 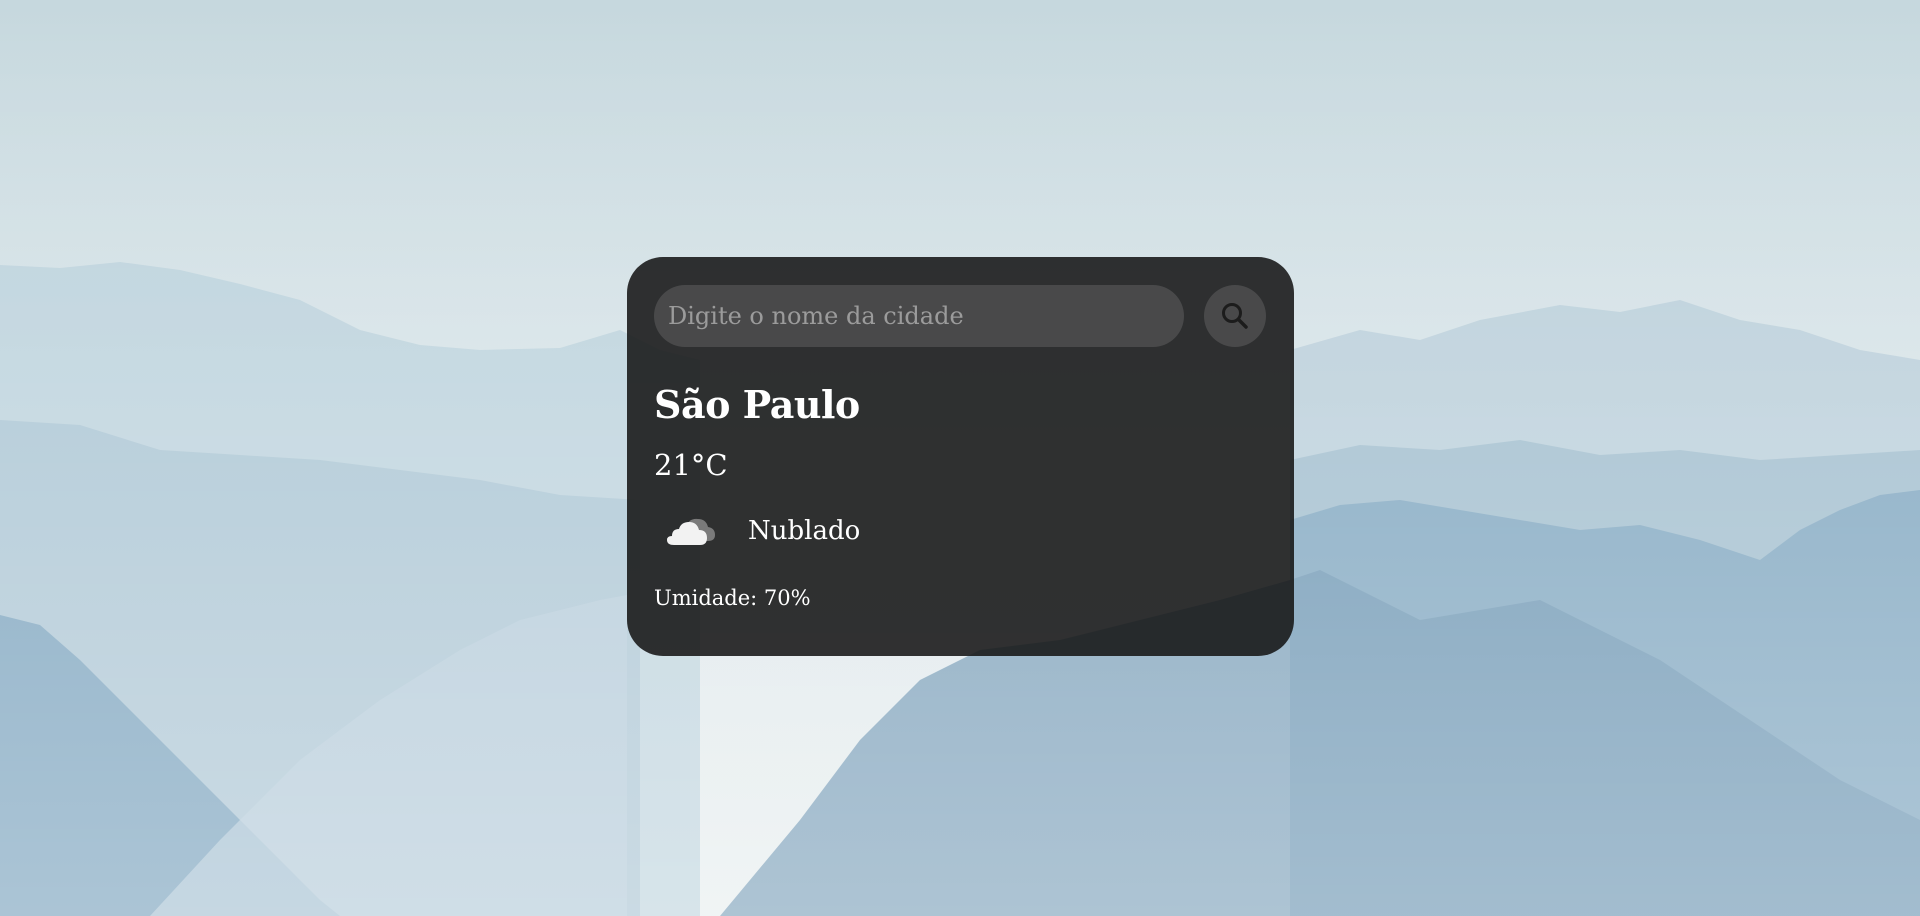 What do you see at coordinates (919, 316) in the screenshot?
I see `city-search-input` at bounding box center [919, 316].